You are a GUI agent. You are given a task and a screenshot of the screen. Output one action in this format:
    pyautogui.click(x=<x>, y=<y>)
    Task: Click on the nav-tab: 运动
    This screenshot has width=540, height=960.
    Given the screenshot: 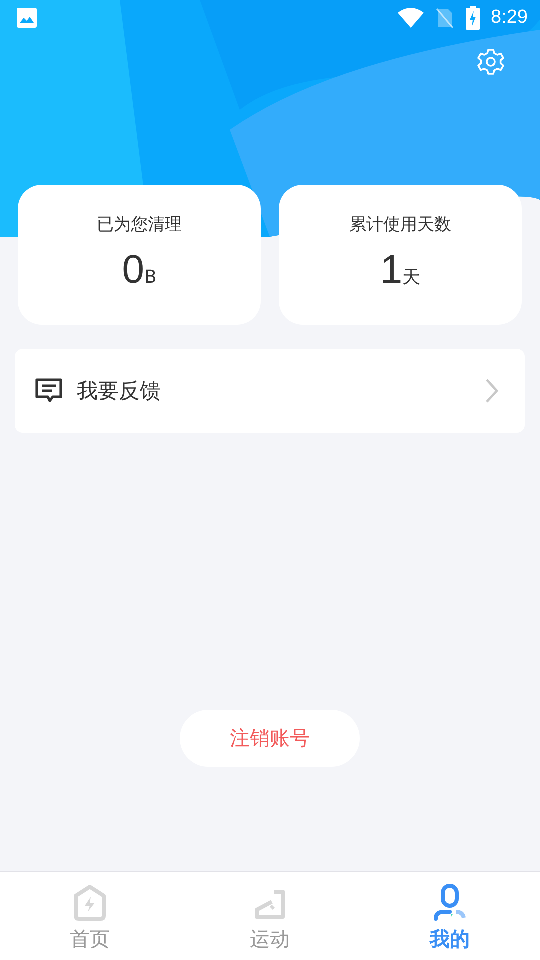 What is the action you would take?
    pyautogui.click(x=270, y=916)
    